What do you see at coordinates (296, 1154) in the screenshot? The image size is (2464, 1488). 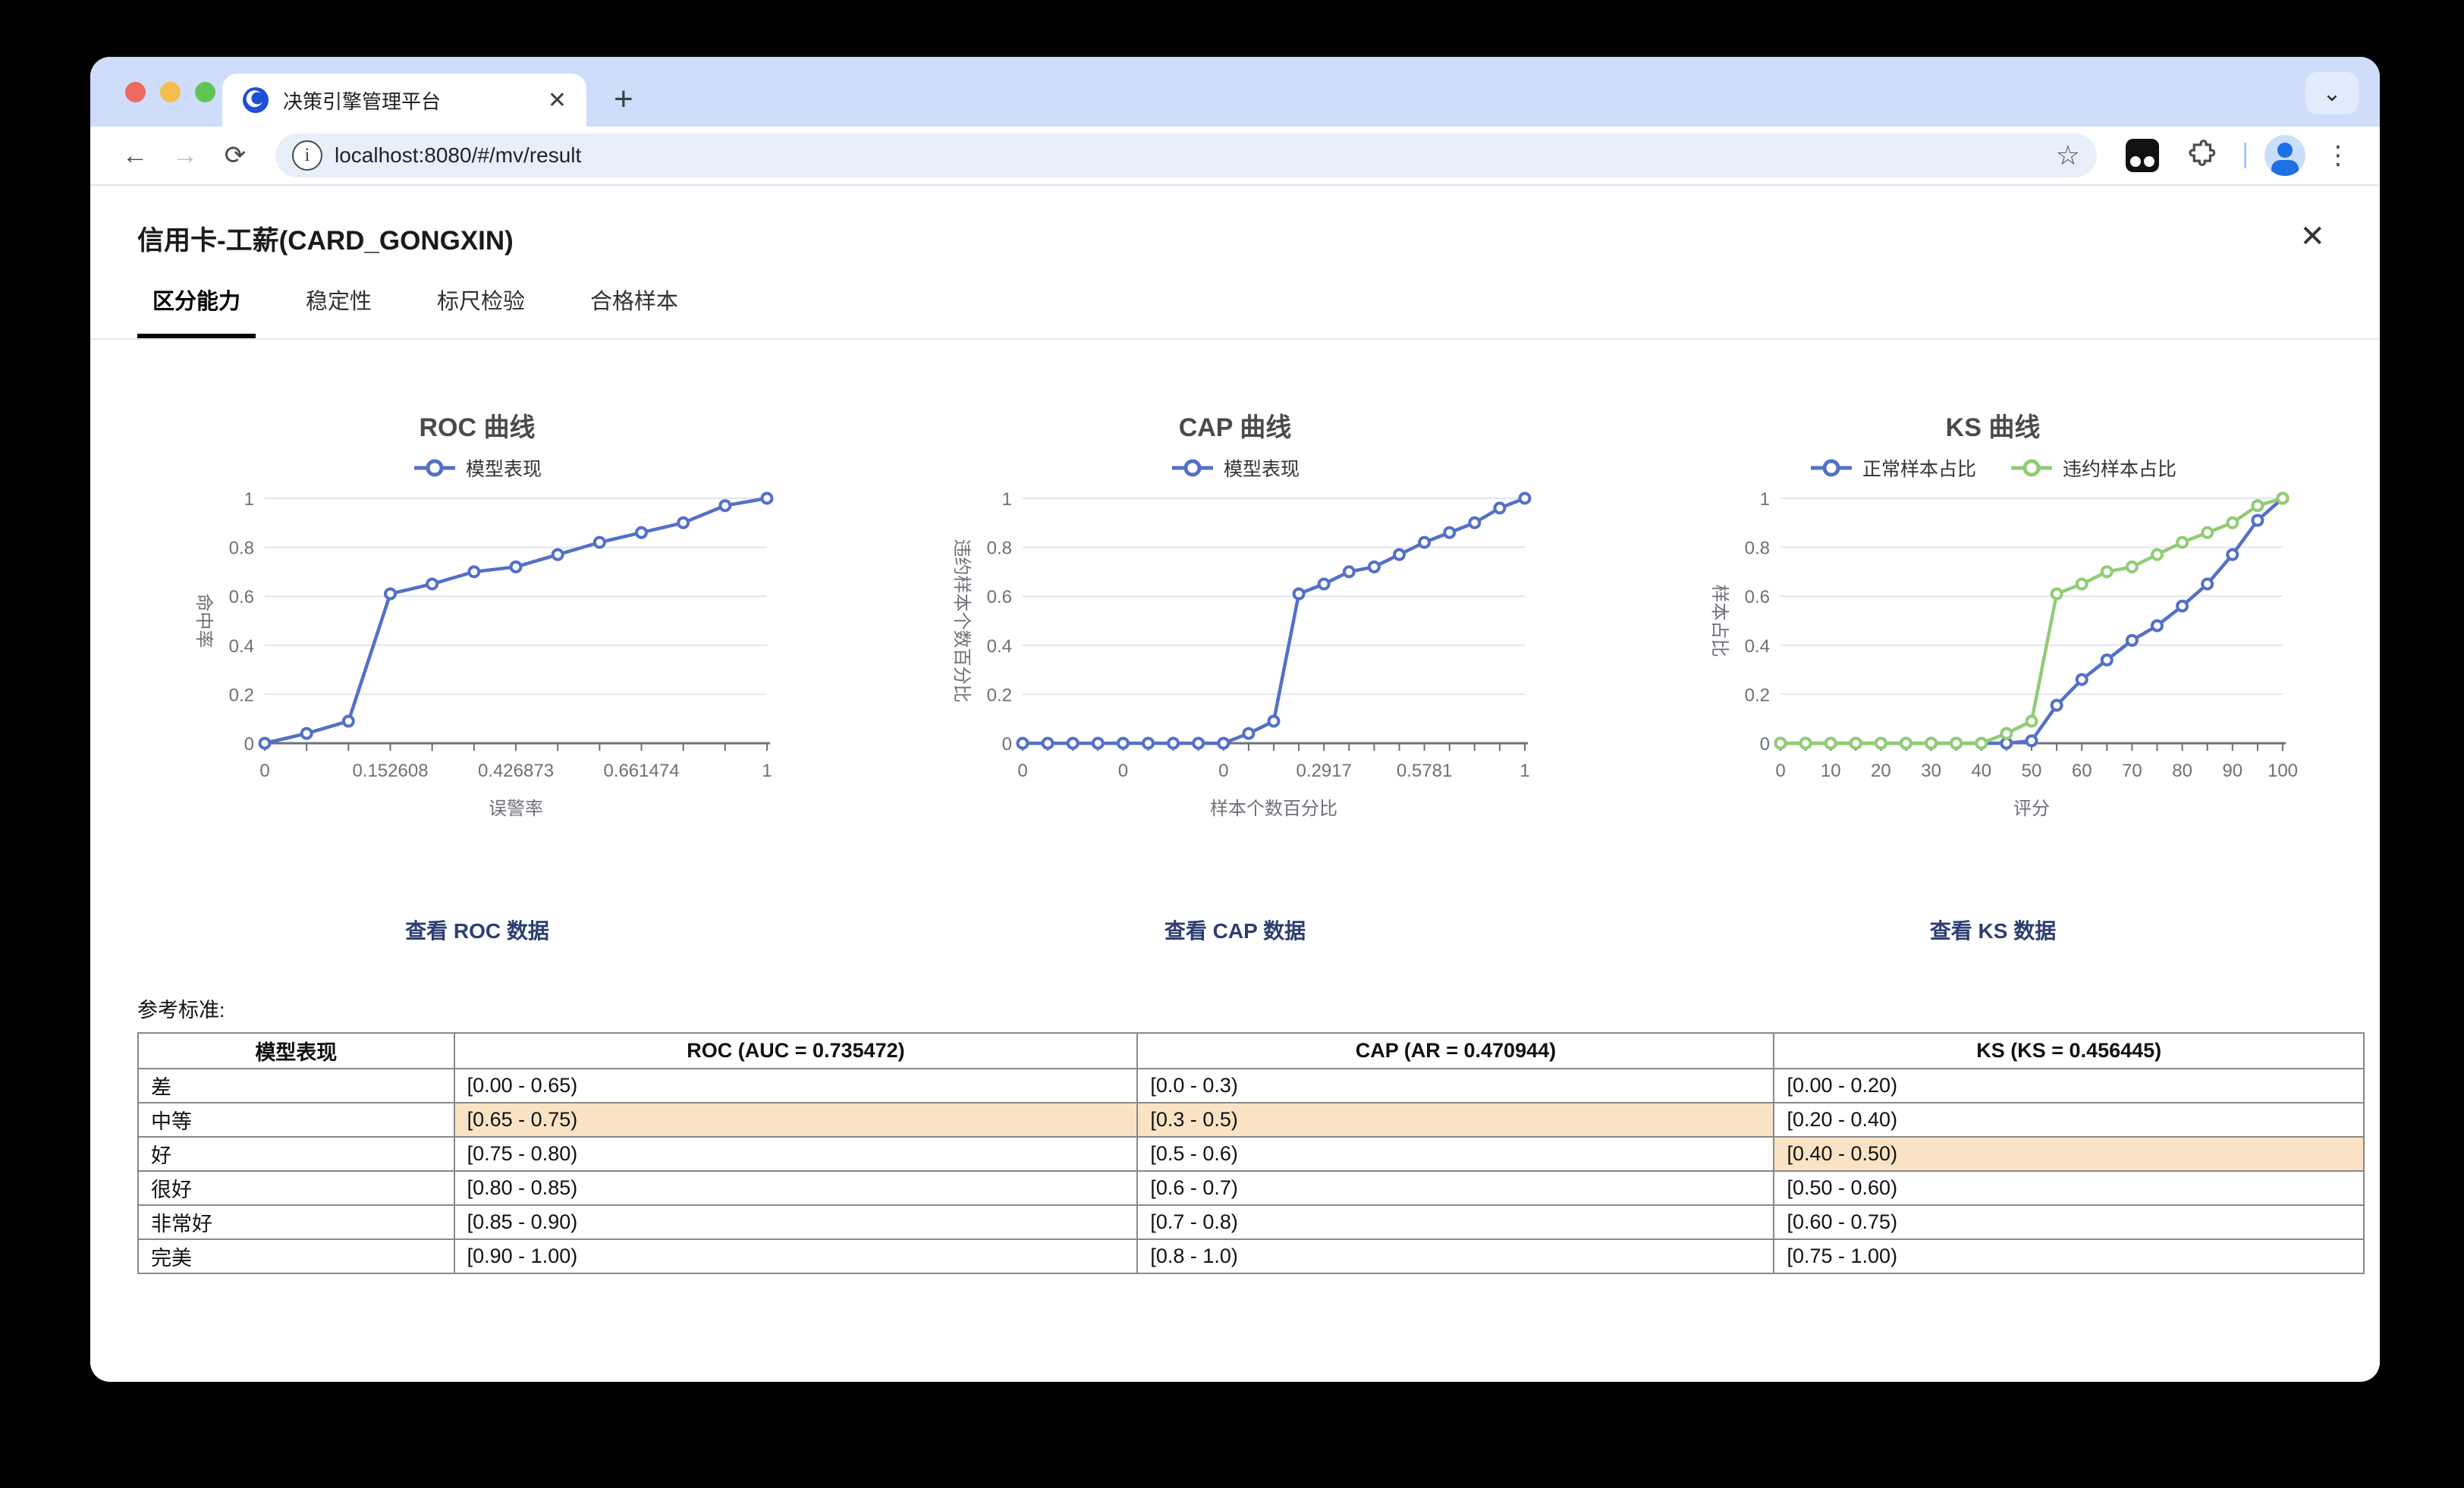 I see `table-cell-label: 好` at bounding box center [296, 1154].